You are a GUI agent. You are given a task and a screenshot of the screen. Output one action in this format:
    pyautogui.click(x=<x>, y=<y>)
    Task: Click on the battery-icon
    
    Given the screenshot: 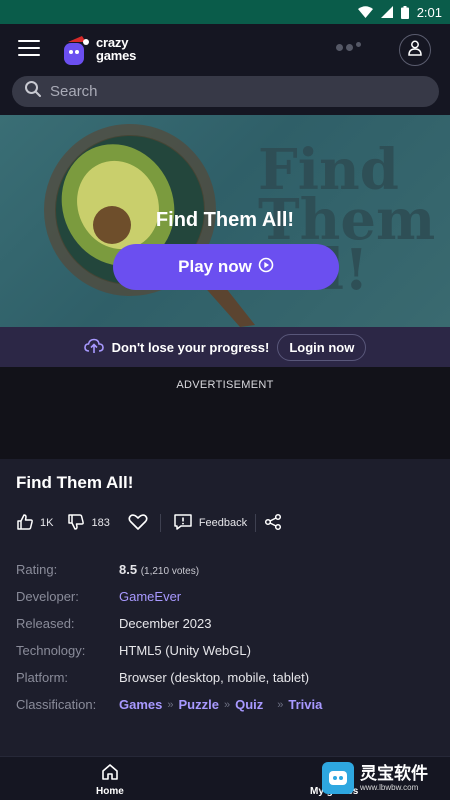 What is the action you would take?
    pyautogui.click(x=404, y=12)
    